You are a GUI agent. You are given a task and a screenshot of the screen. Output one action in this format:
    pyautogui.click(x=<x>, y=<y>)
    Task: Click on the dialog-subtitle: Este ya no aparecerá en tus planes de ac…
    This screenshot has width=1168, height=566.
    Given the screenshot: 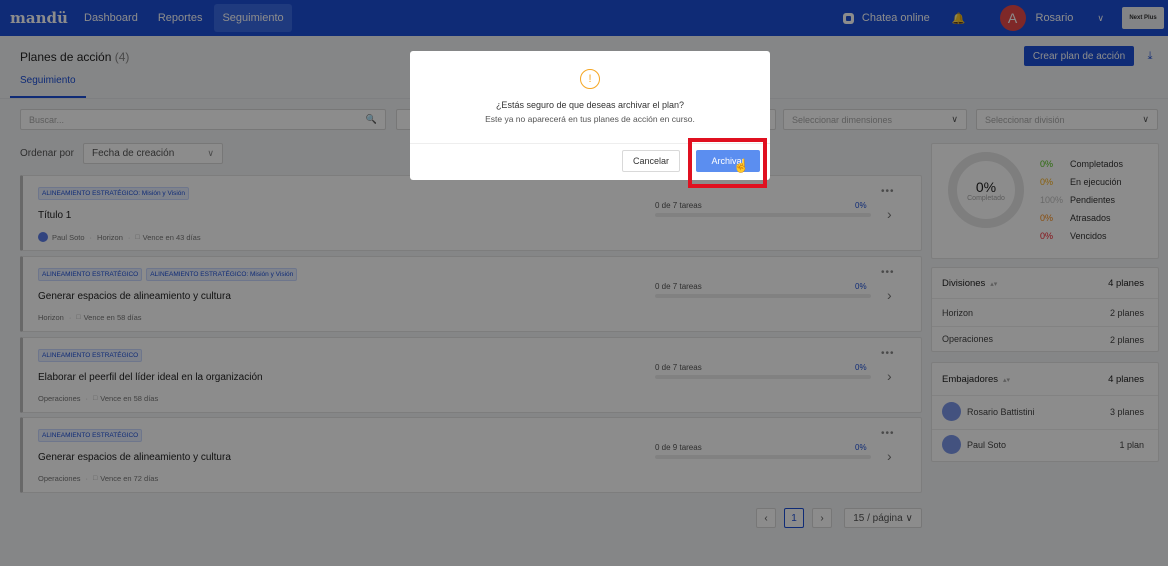 What is the action you would take?
    pyautogui.click(x=590, y=119)
    